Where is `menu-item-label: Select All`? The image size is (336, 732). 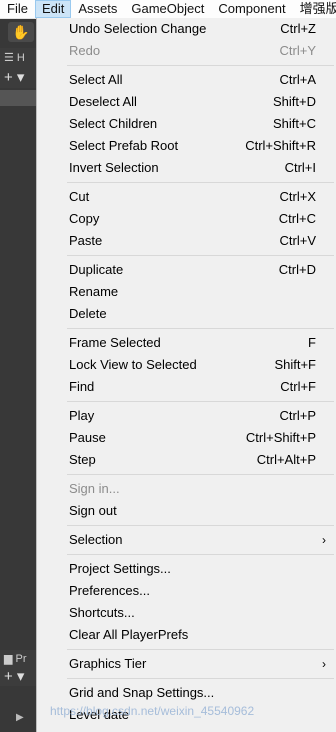 menu-item-label: Select All is located at coordinates (96, 79).